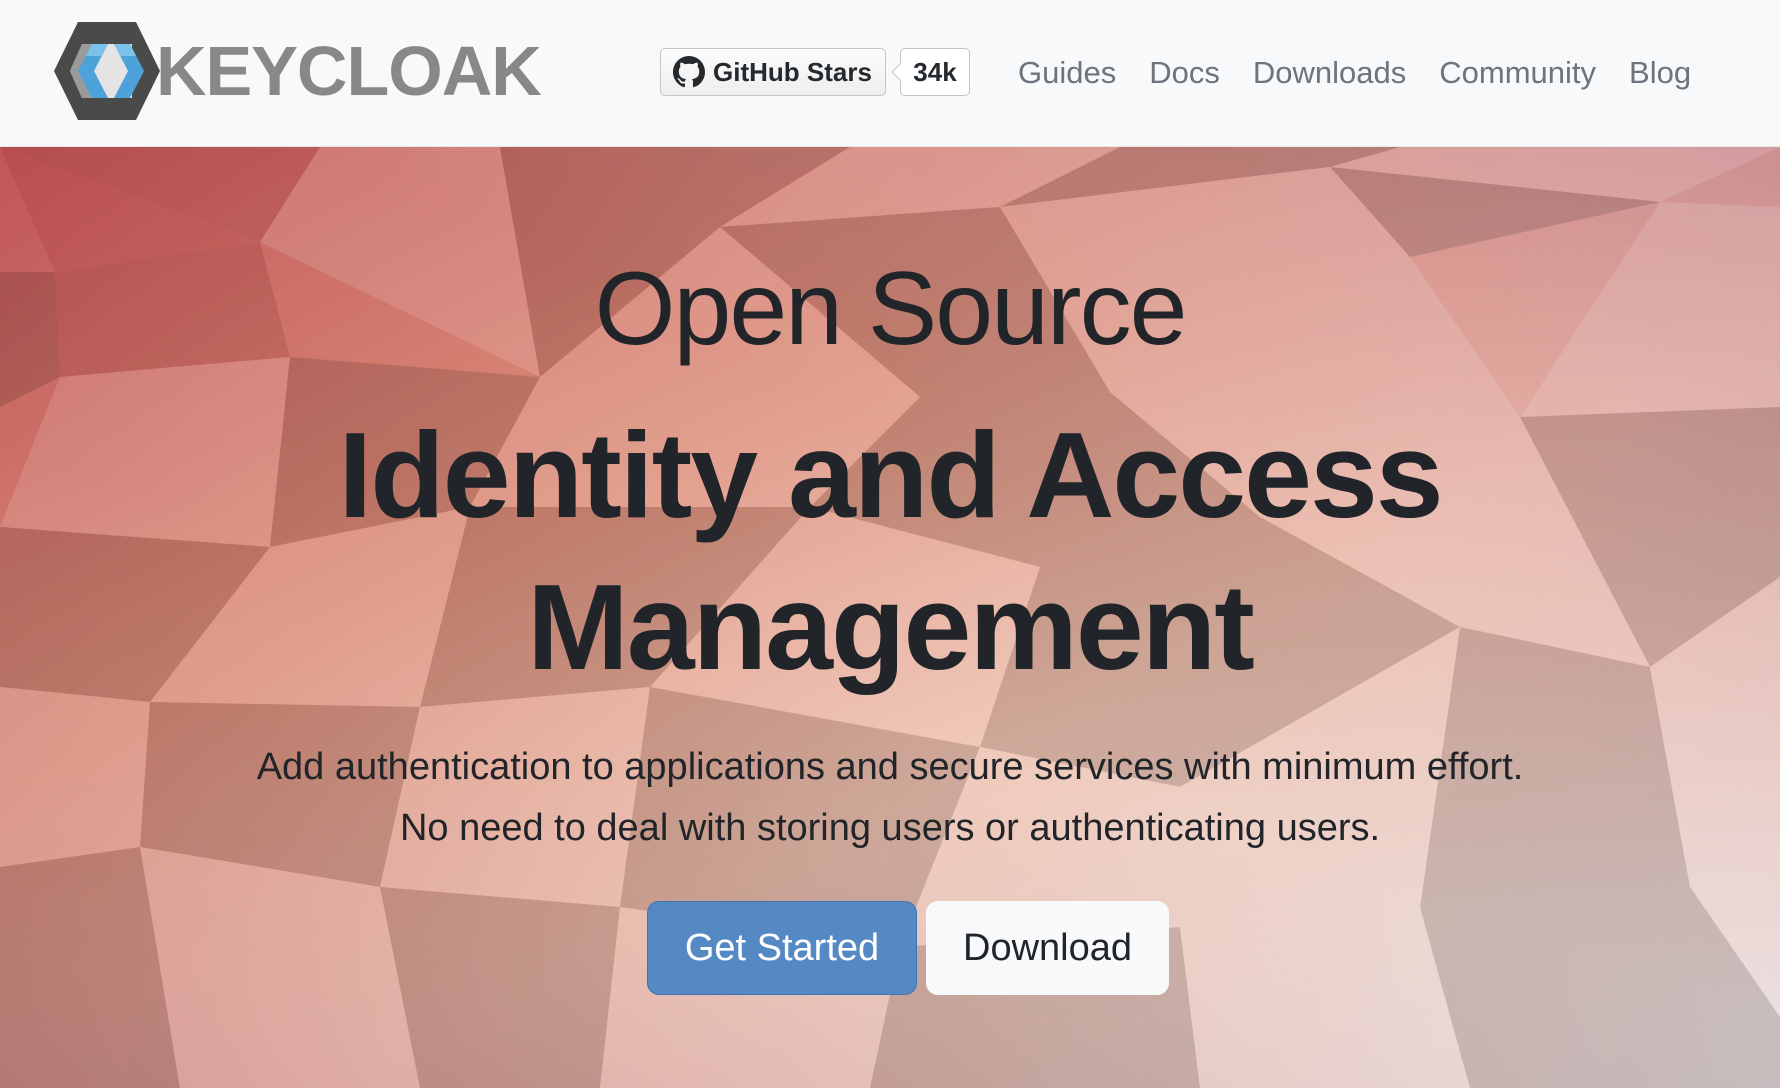 This screenshot has height=1088, width=1780. I want to click on main-nav: Guides Docs Downloads Community Blog, so click(1354, 73).